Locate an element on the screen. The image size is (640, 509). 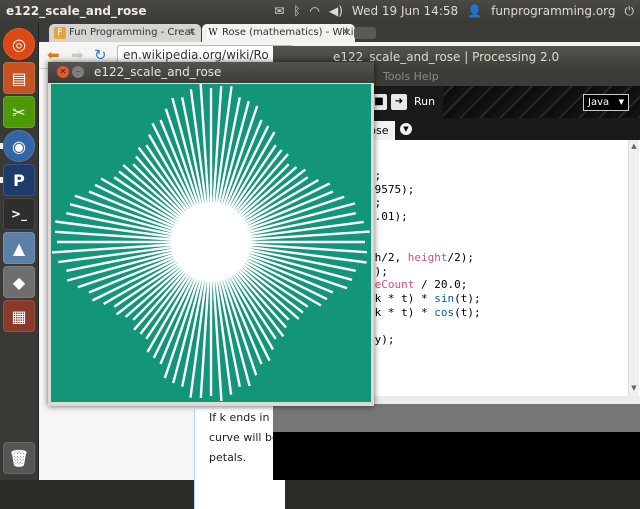
new-tab-button is located at coordinates (365, 33).